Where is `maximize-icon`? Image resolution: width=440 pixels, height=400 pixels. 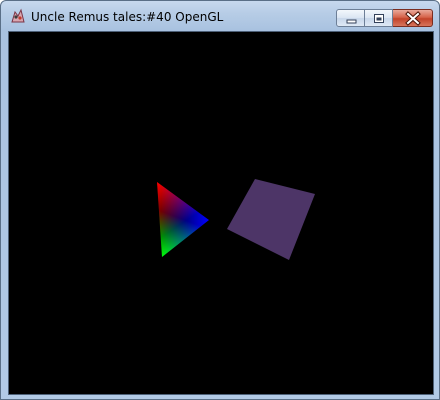
maximize-icon is located at coordinates (379, 18).